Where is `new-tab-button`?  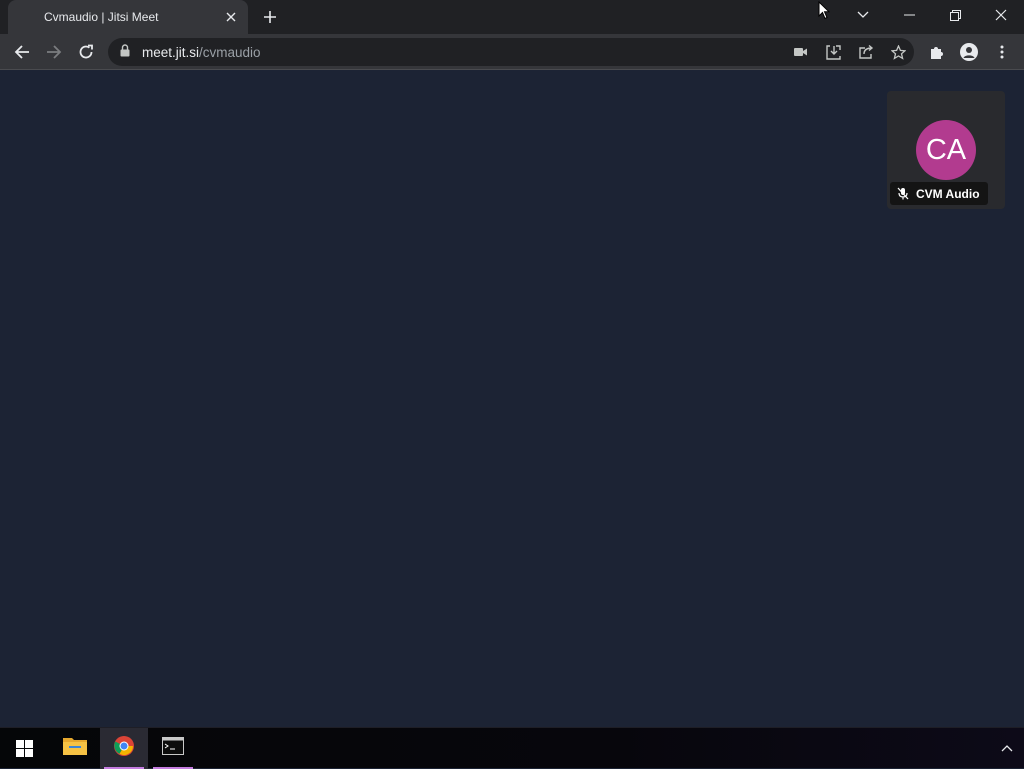 new-tab-button is located at coordinates (270, 17).